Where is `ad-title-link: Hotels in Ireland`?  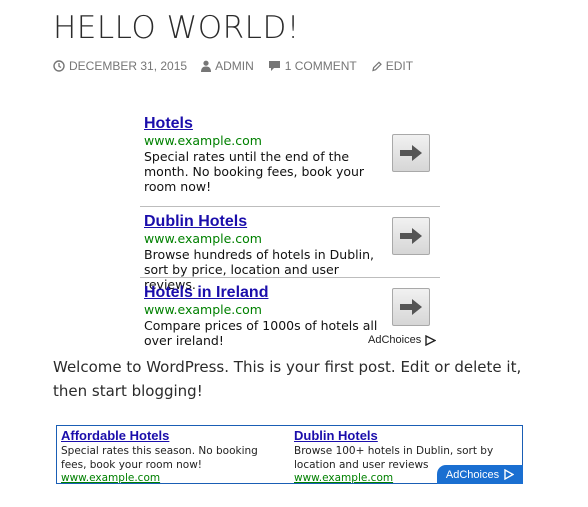 ad-title-link: Hotels in Ireland is located at coordinates (206, 293).